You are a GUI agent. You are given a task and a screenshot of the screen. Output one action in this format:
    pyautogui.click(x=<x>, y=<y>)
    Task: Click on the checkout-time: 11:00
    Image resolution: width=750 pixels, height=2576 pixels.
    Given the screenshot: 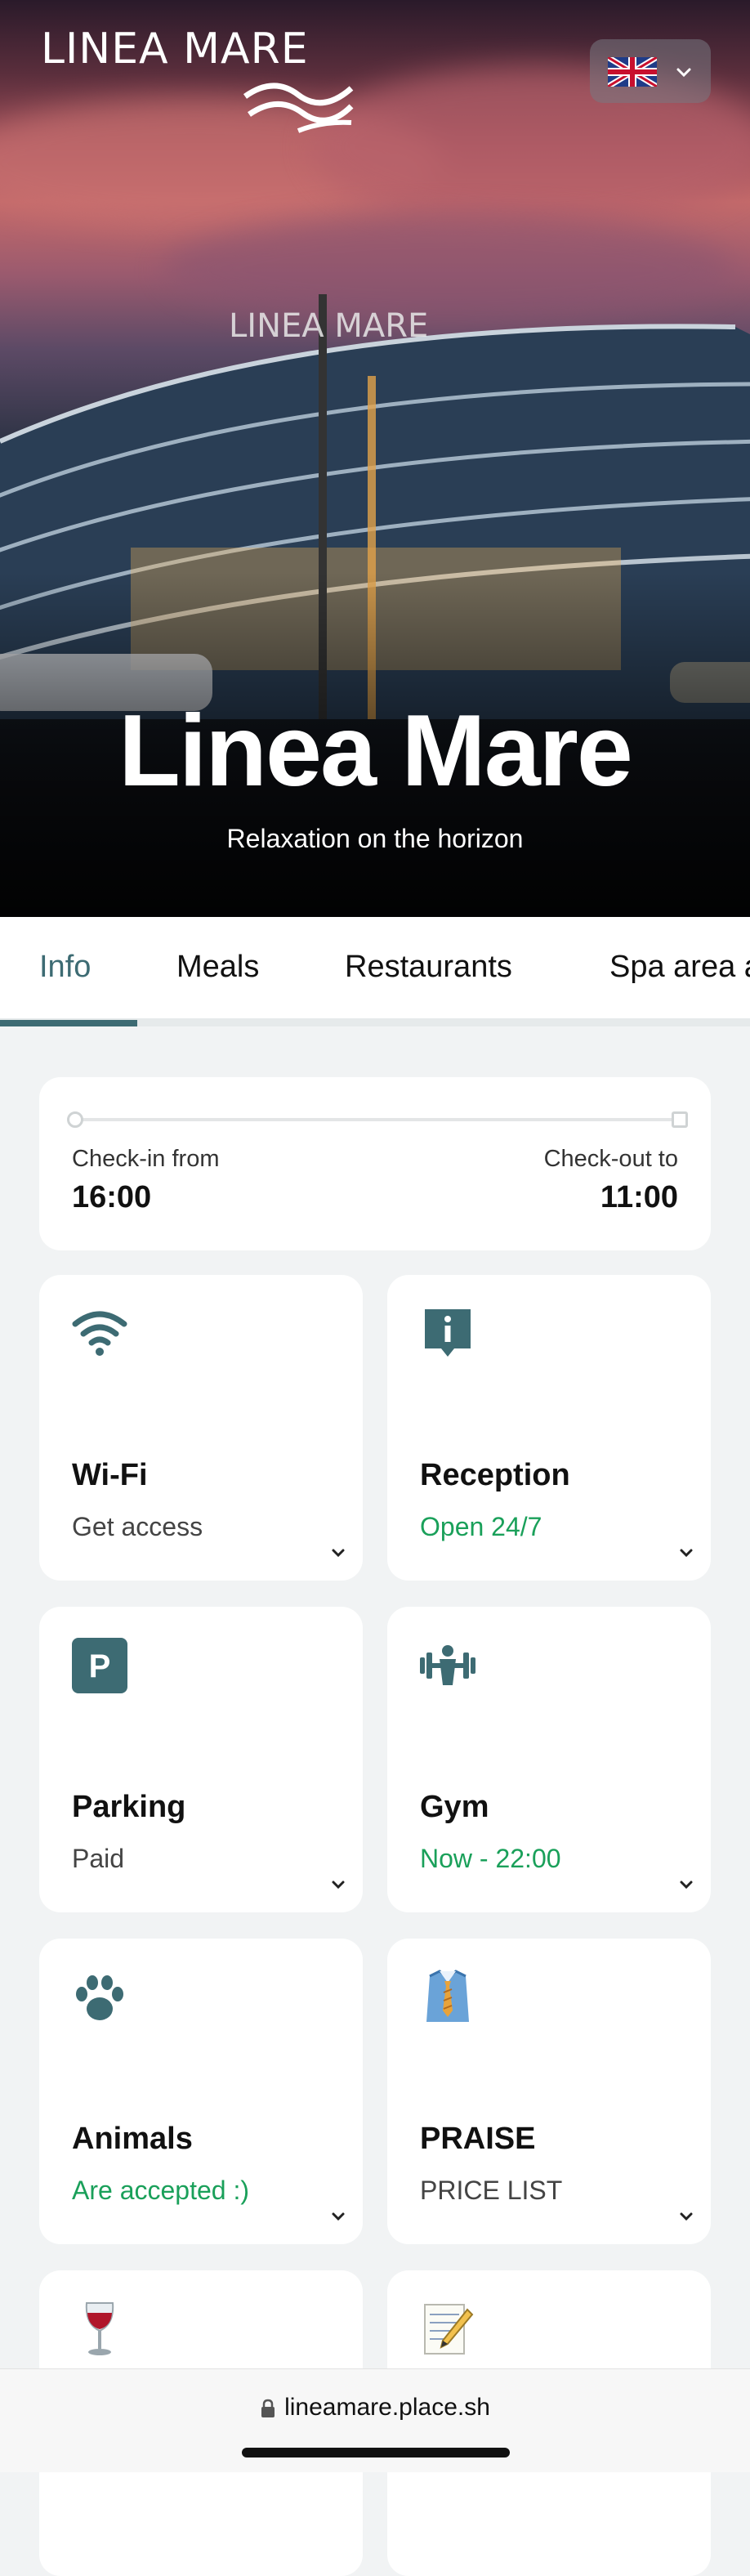 What is the action you would take?
    pyautogui.click(x=639, y=1197)
    